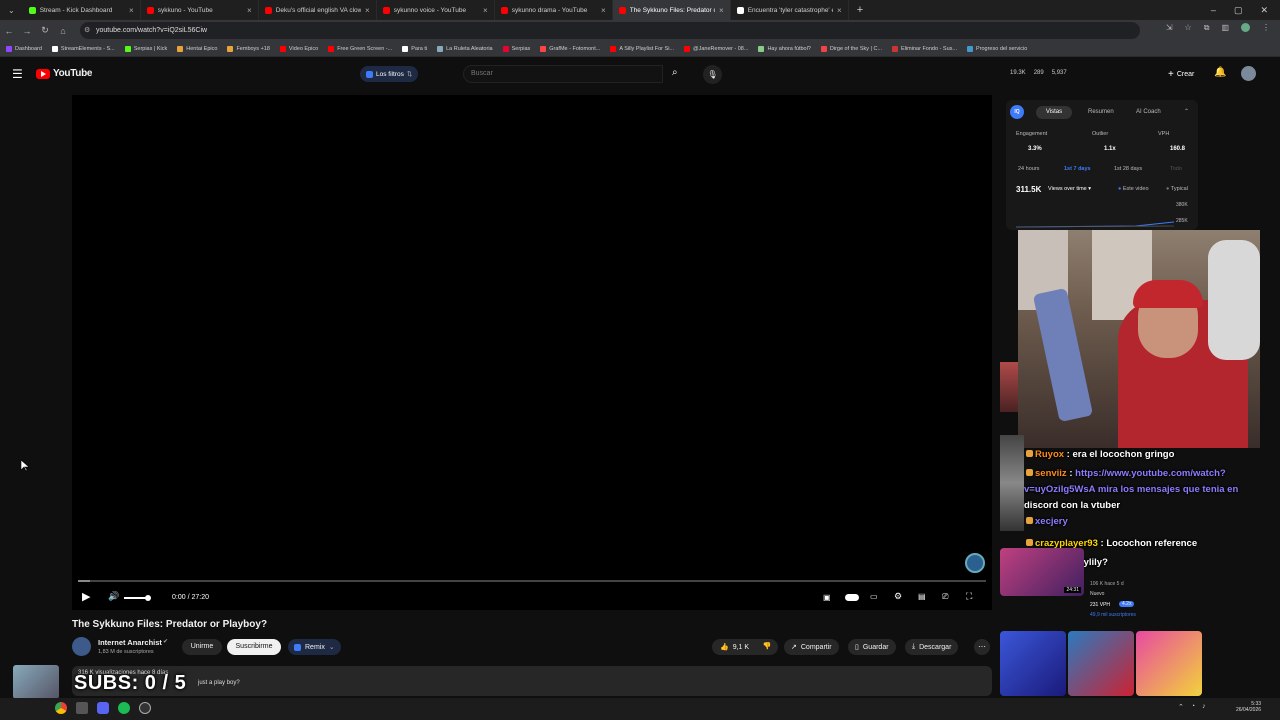 The image size is (1280, 720). What do you see at coordinates (1009, 387) in the screenshot?
I see `thumbnail-left-strip` at bounding box center [1009, 387].